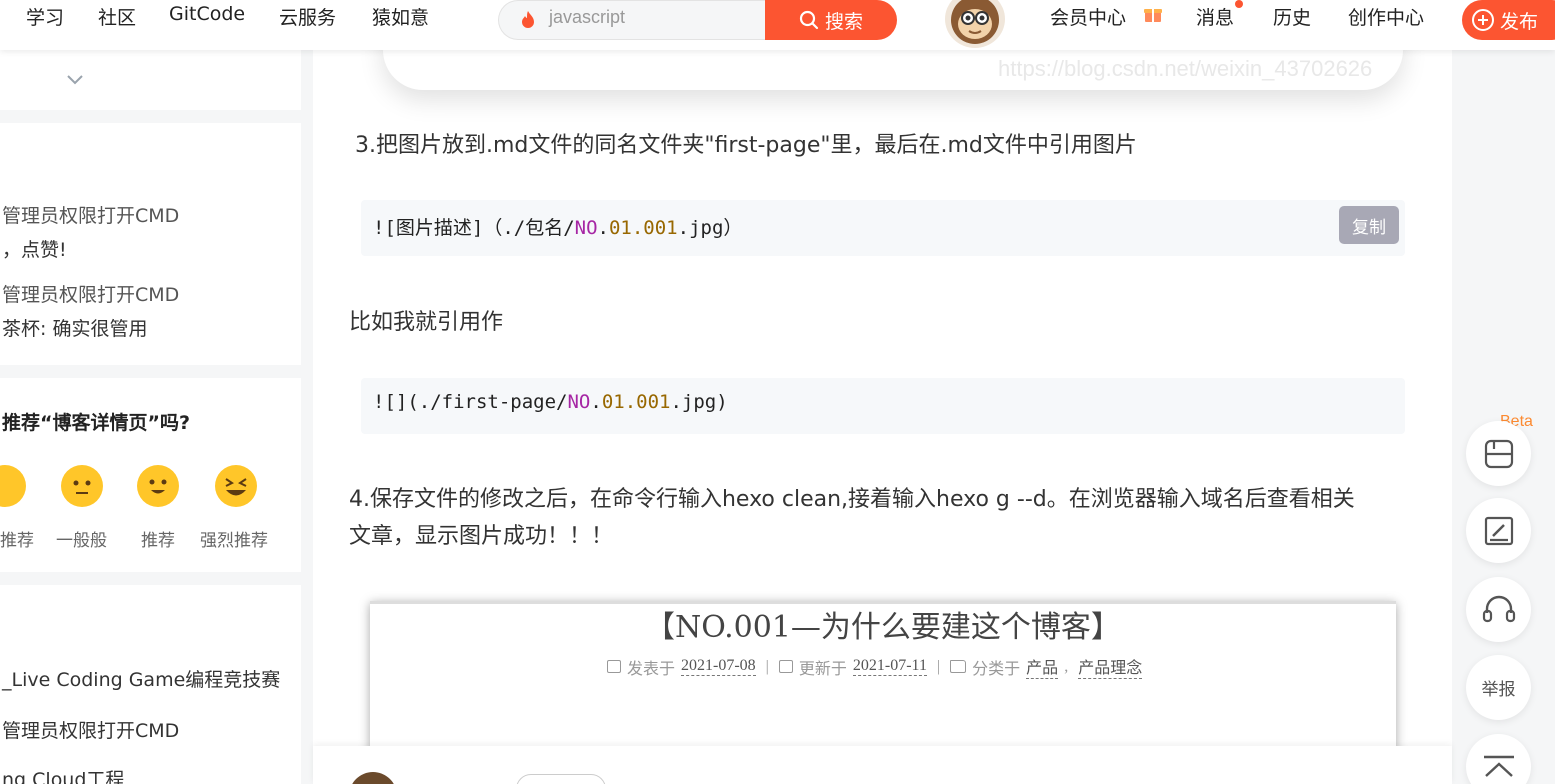 Image resolution: width=1555 pixels, height=784 pixels. Describe the element at coordinates (82, 486) in the screenshot. I see `emoji-neutral-icon` at that location.